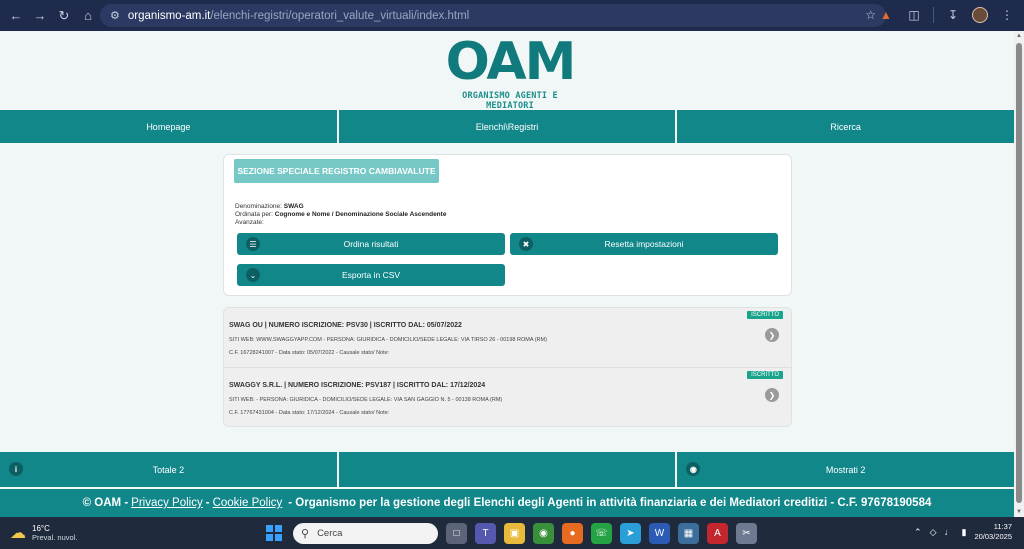 The image size is (1024, 549). What do you see at coordinates (514, 533) in the screenshot?
I see `file-explorer-icon: ▣` at bounding box center [514, 533].